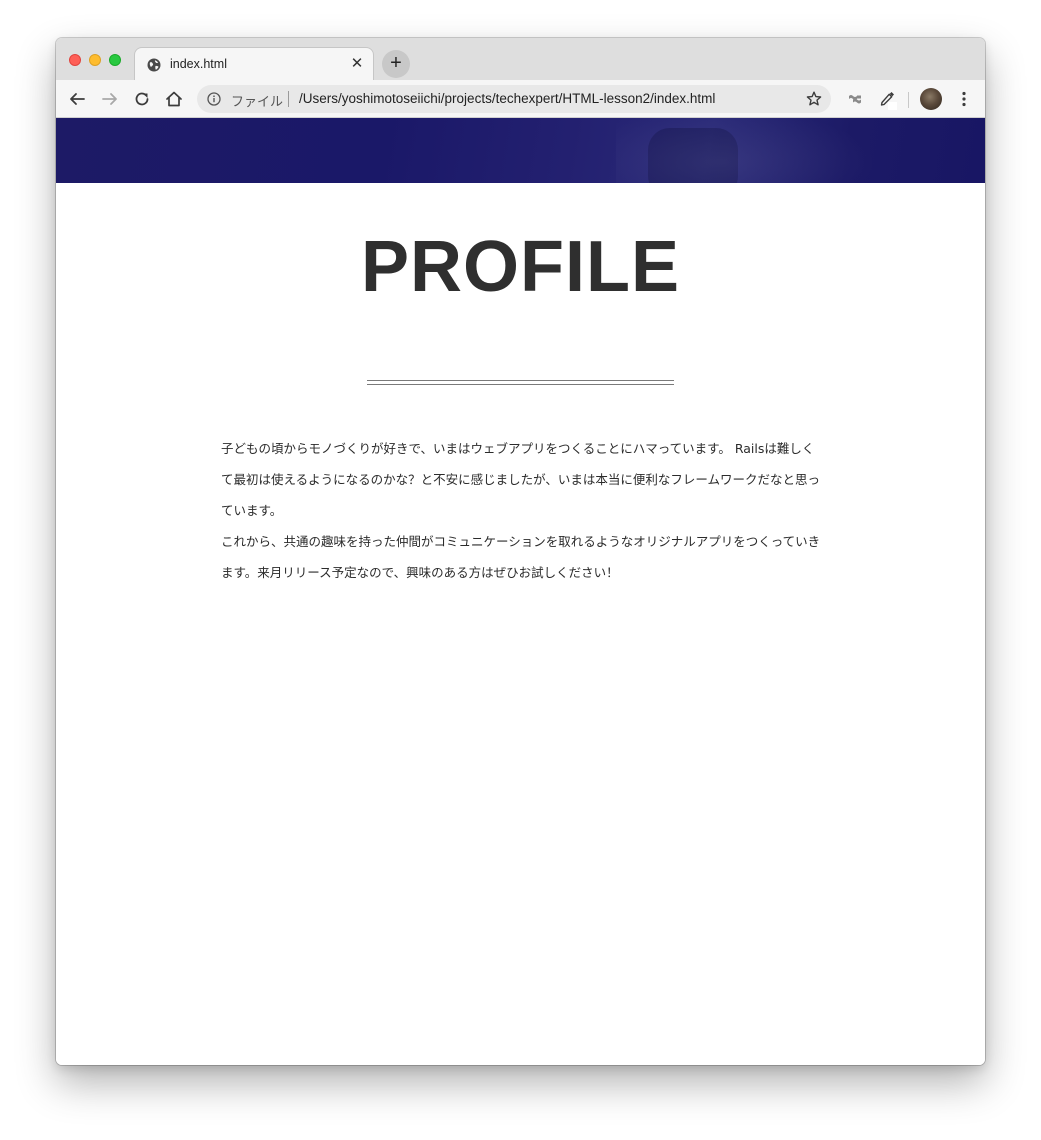 This screenshot has width=1041, height=1140. Describe the element at coordinates (520, 382) in the screenshot. I see `title-underline` at that location.